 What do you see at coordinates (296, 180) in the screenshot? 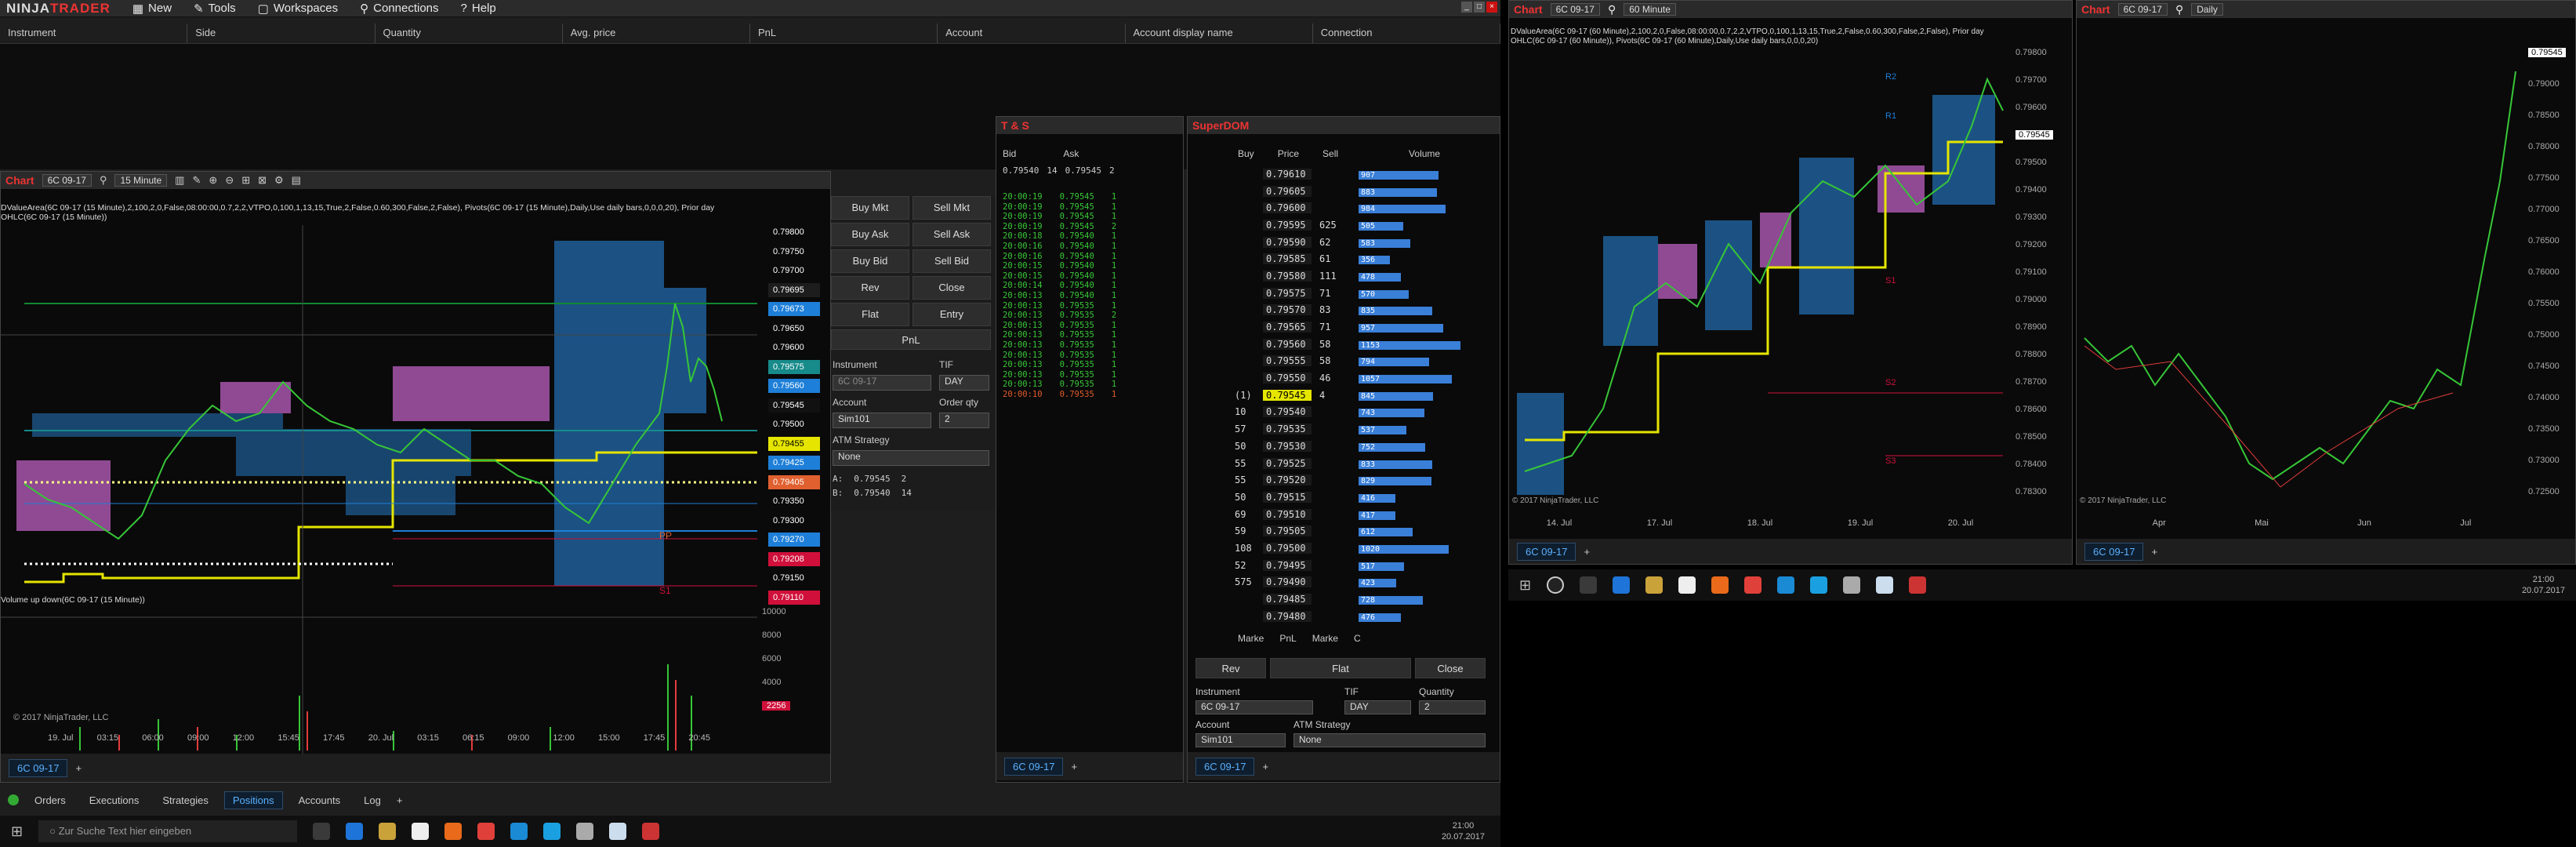
I see `templates-icon: ▤` at bounding box center [296, 180].